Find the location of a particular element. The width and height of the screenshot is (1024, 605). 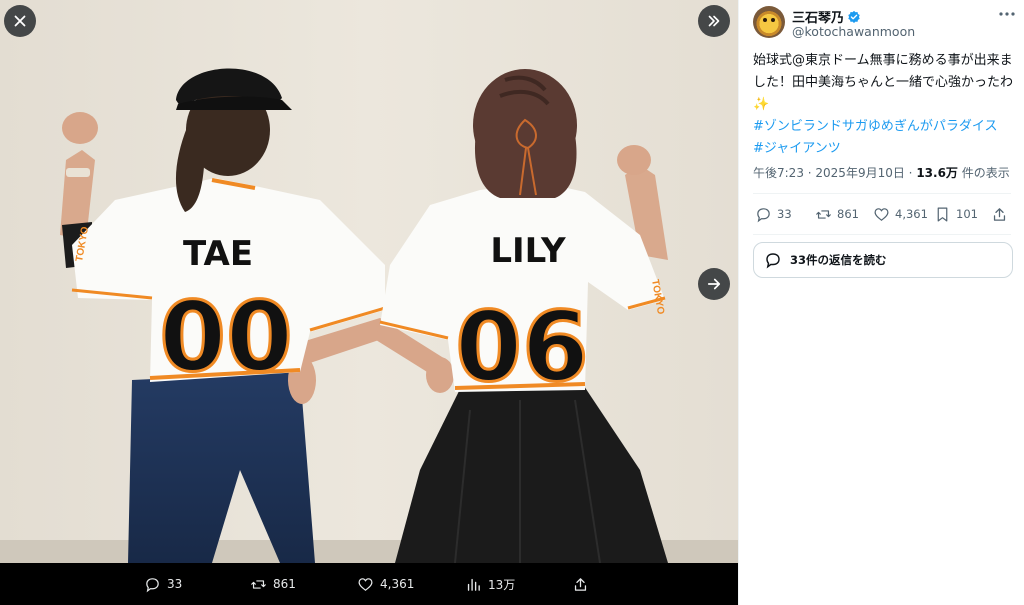

bookmark-count: 101 is located at coordinates (967, 214).